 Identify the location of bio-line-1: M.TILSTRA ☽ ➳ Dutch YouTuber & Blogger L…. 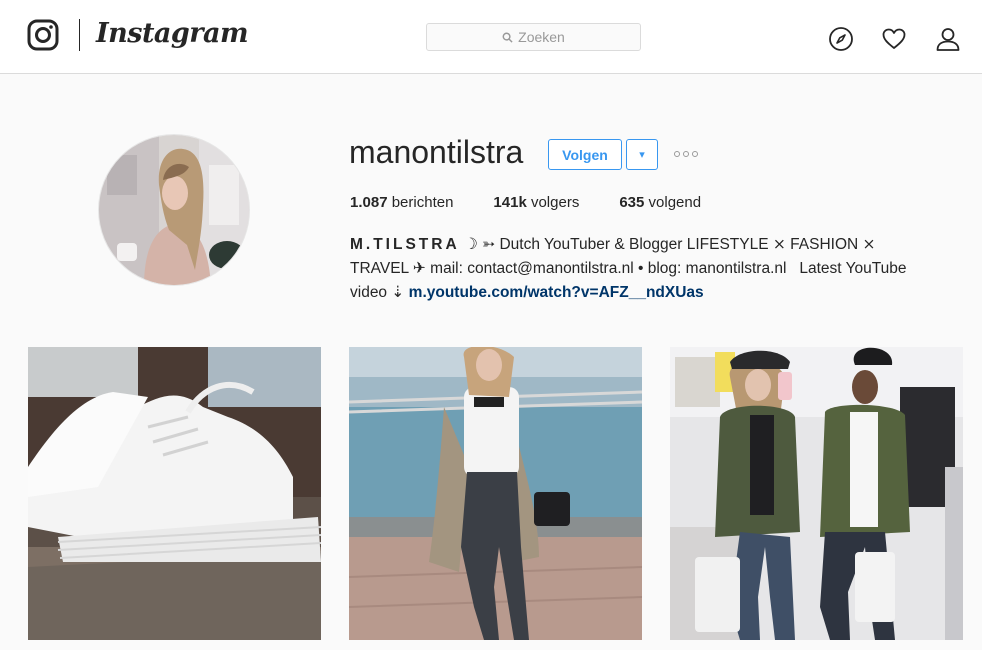
(660, 245).